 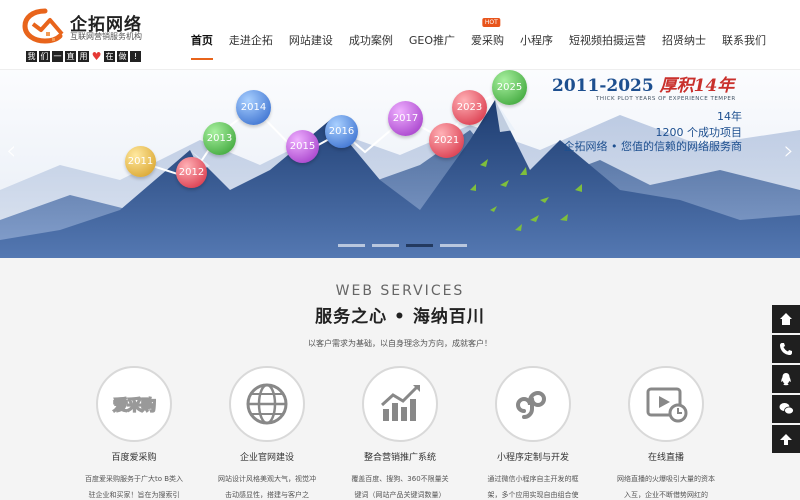 I want to click on qq-icon, so click(x=786, y=379).